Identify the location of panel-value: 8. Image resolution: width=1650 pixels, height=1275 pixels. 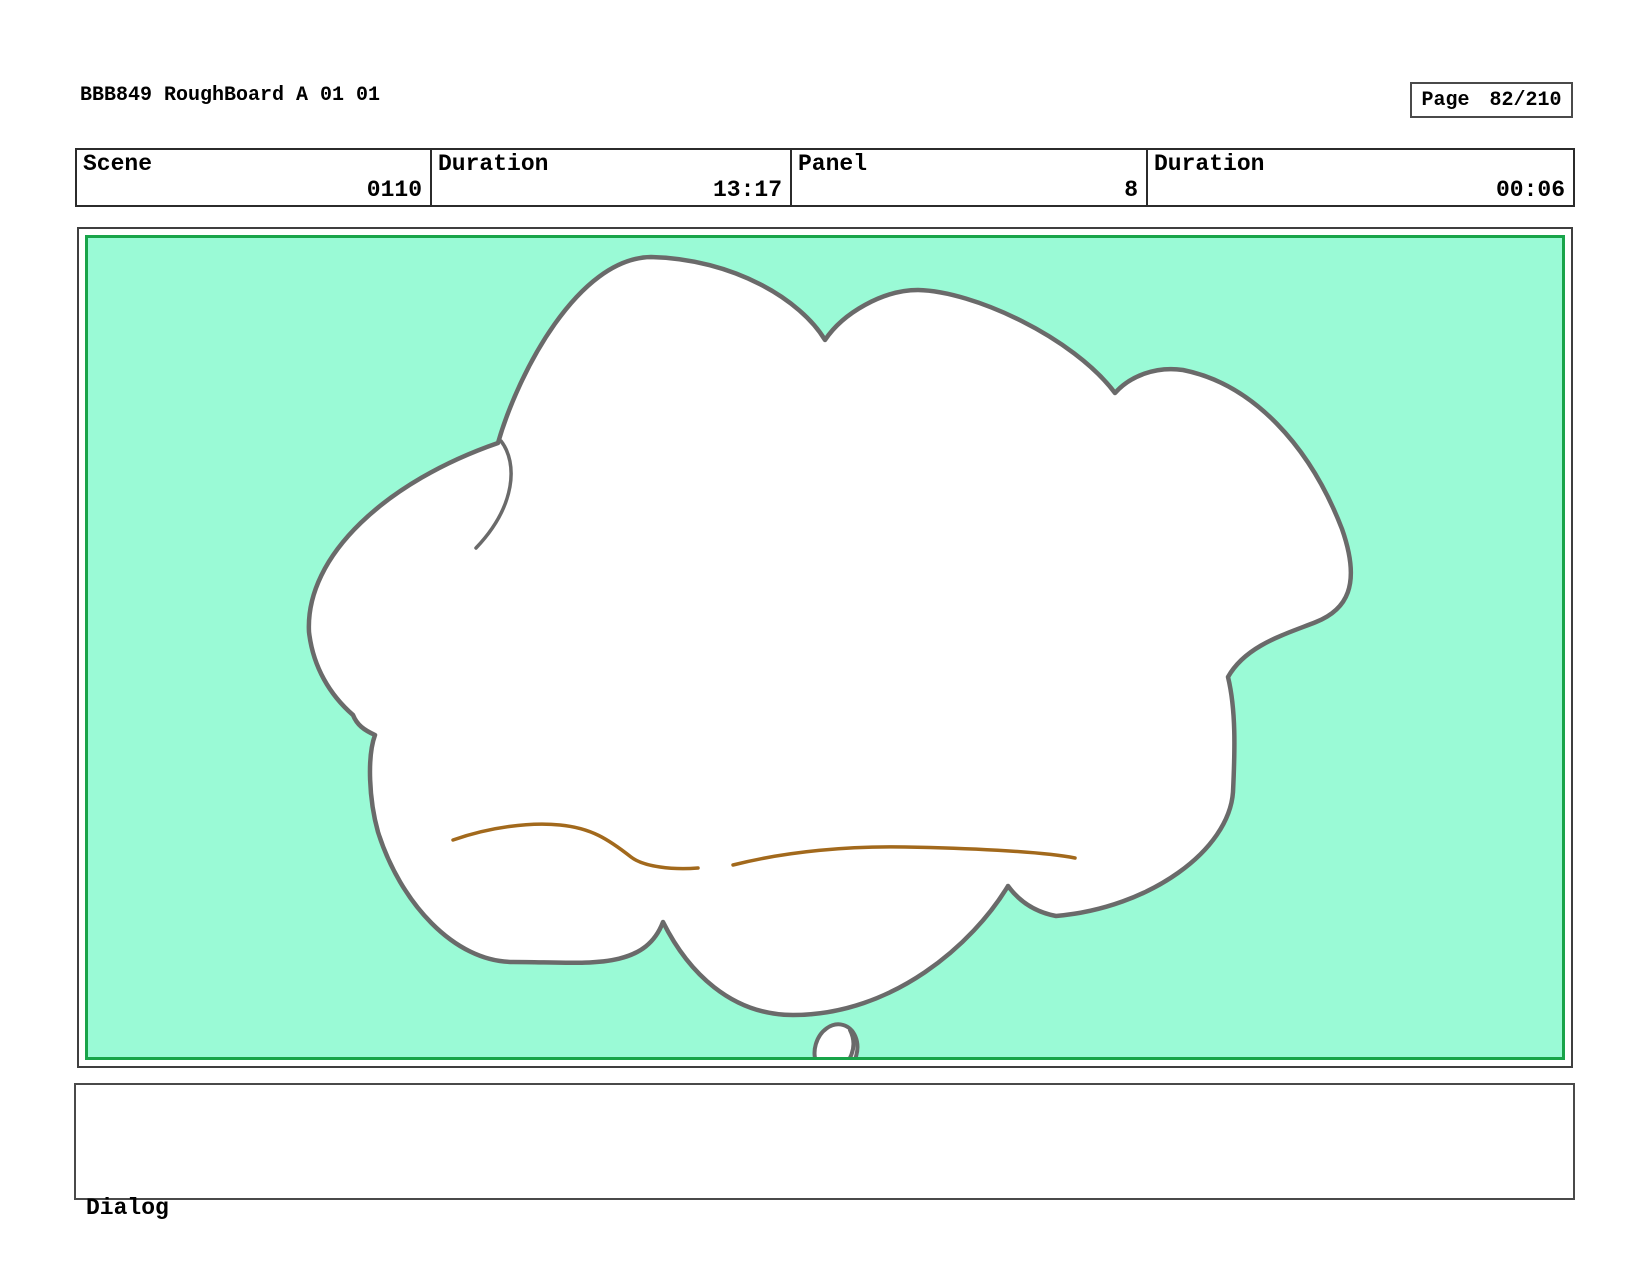
(1131, 190).